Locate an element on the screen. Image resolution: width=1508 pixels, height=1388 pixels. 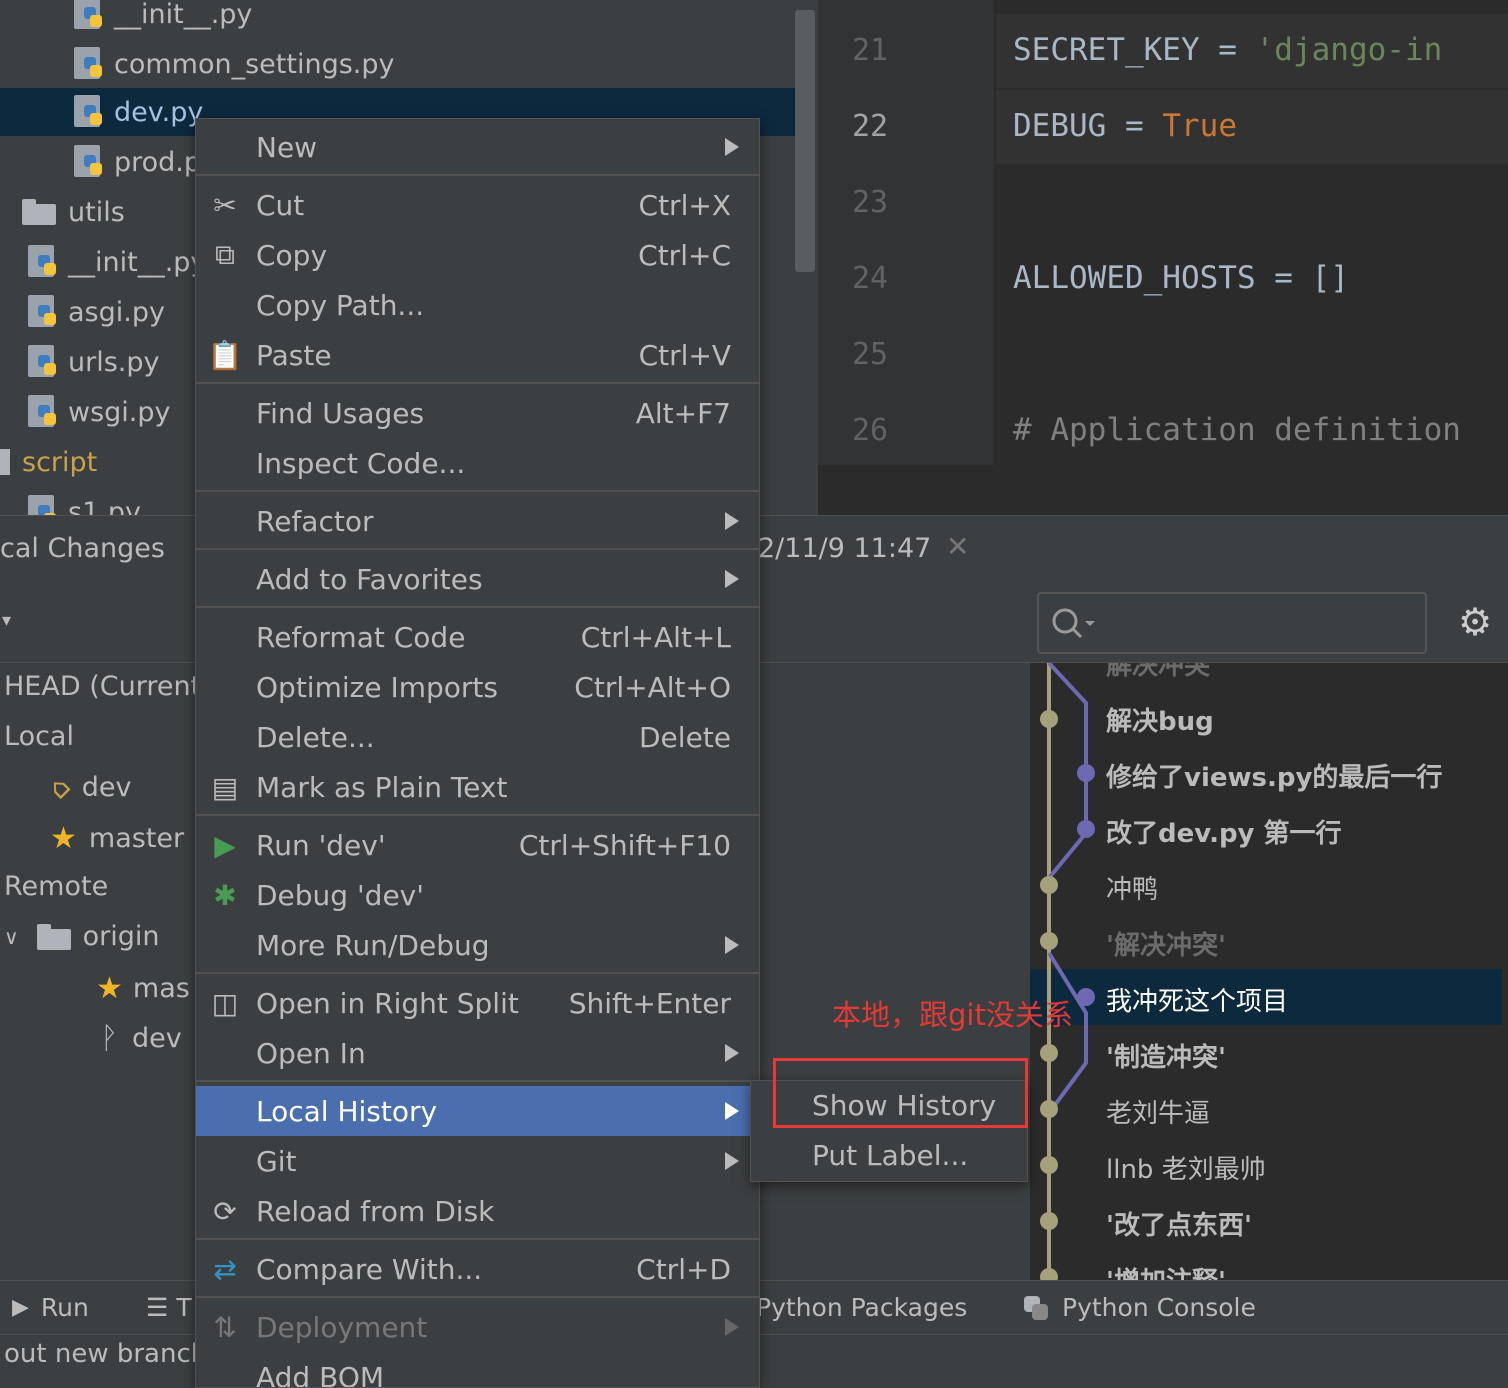
code-line-secret-key: SECRET_KEY = 'django-in is located at coordinates (1228, 50).